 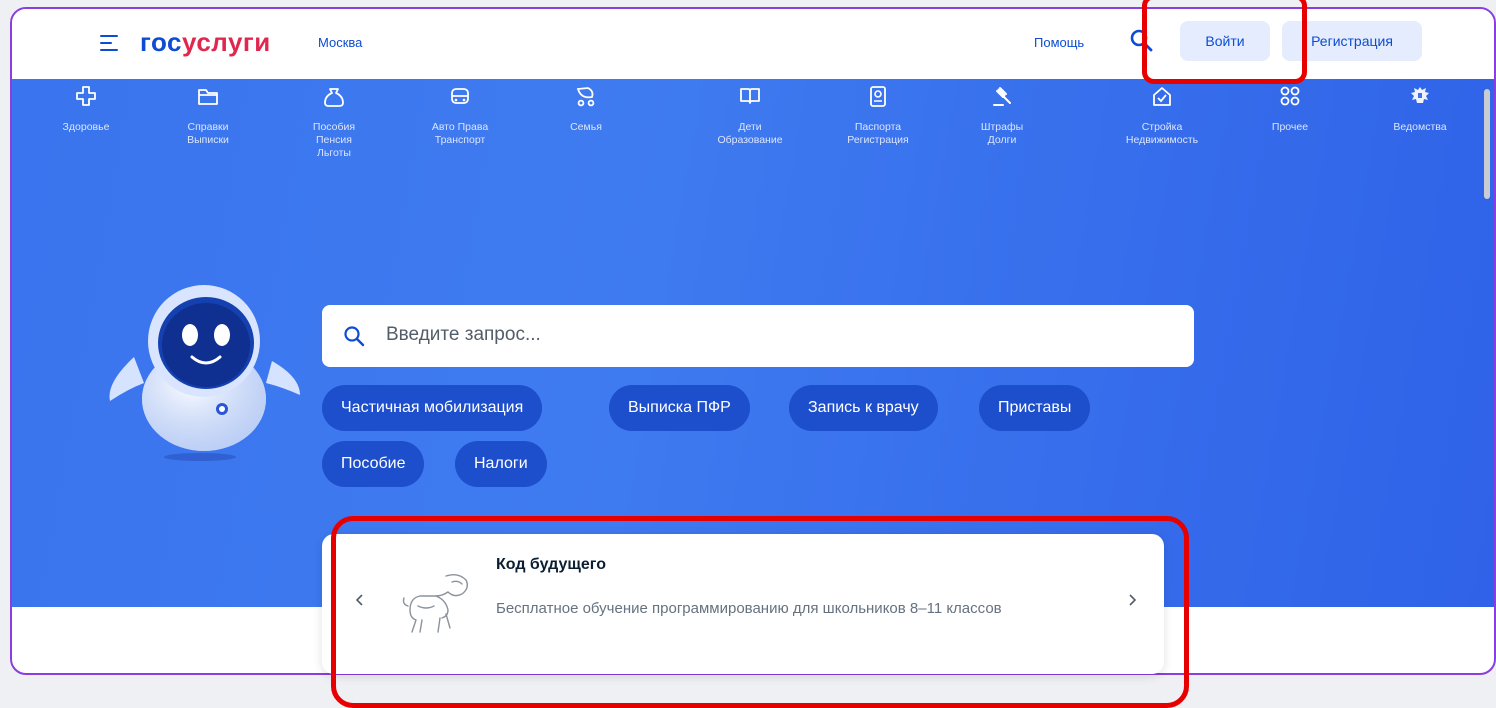 I want to click on category-label: Штрафы Долги, so click(x=1002, y=133).